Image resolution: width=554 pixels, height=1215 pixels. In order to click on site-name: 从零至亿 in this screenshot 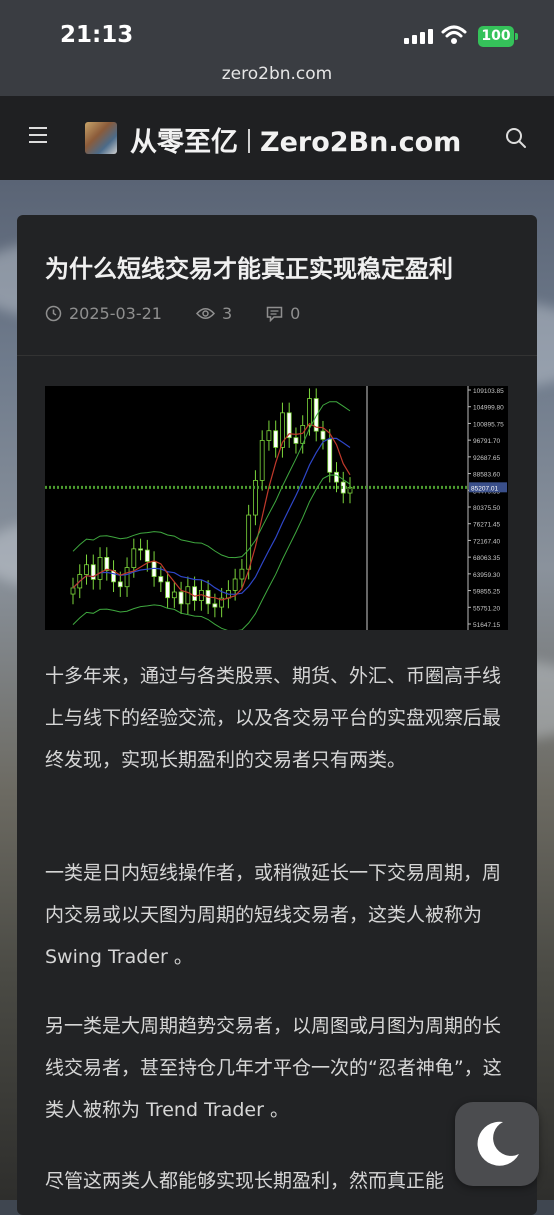, I will do `click(184, 142)`.